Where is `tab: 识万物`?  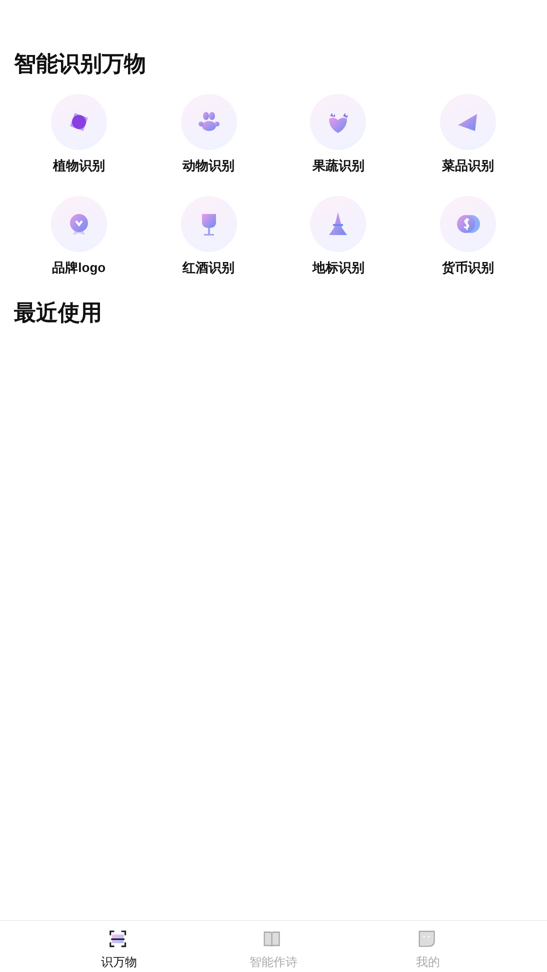
tab: 识万物 is located at coordinates (119, 946).